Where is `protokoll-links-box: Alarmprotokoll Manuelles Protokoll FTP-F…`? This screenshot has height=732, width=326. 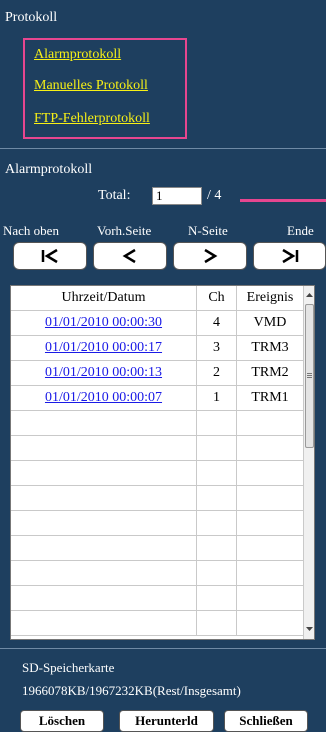
protokoll-links-box: Alarmprotokoll Manuelles Protokoll FTP-F… is located at coordinates (105, 88).